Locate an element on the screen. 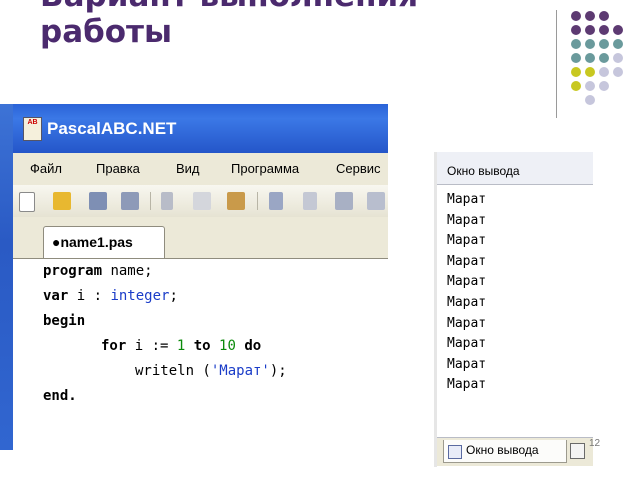  code-type: integer is located at coordinates (140, 296).